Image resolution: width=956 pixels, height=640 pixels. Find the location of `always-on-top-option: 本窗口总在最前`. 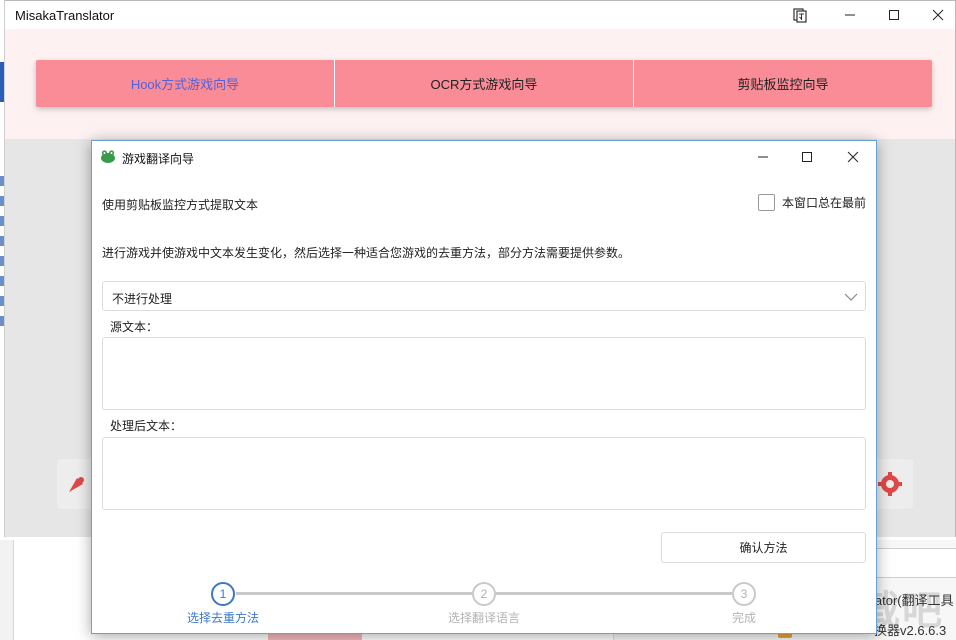

always-on-top-option: 本窗口总在最前 is located at coordinates (811, 202).